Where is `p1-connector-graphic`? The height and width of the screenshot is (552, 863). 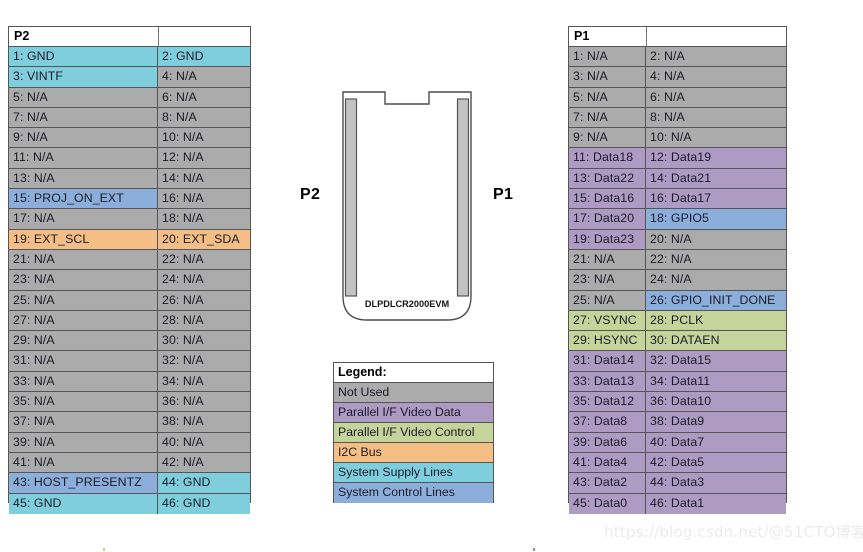 p1-connector-graphic is located at coordinates (463, 197).